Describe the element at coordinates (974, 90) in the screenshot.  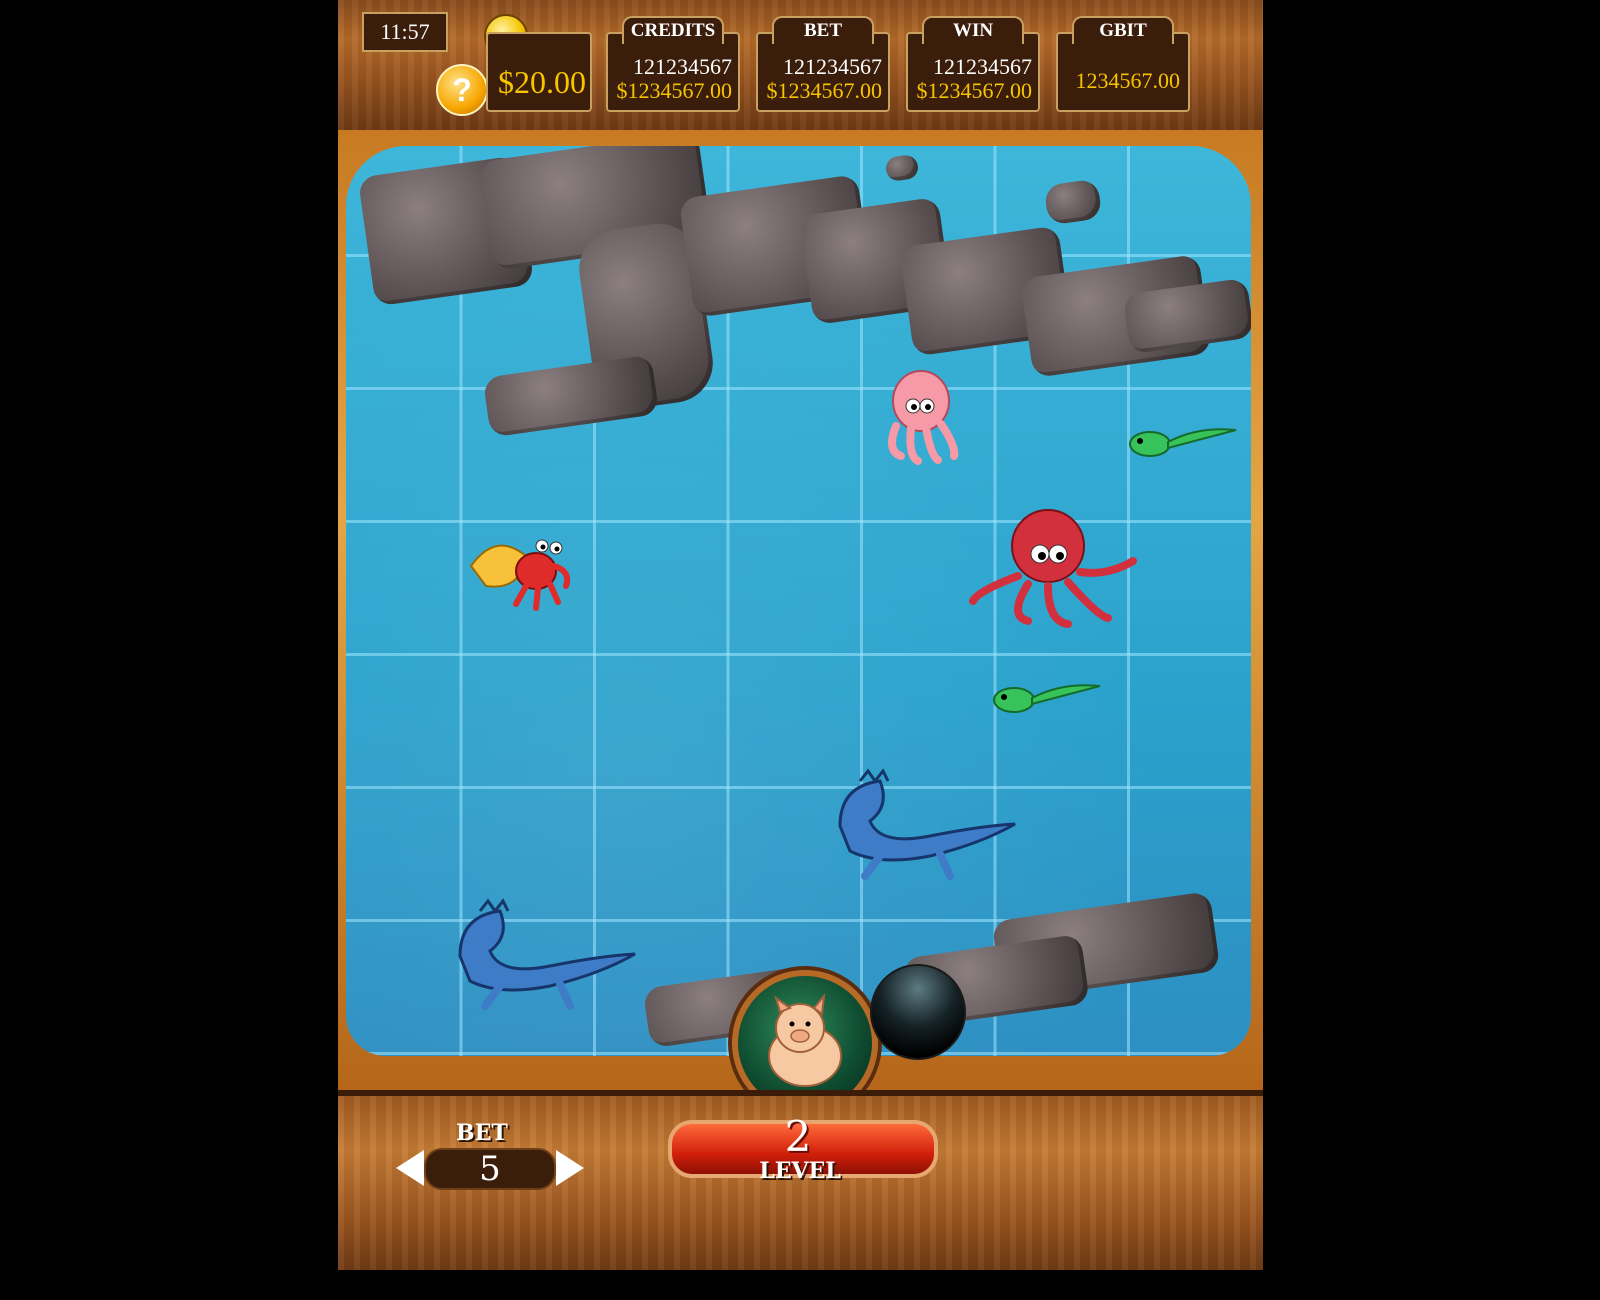
I see `win-amount: $1234567.00` at that location.